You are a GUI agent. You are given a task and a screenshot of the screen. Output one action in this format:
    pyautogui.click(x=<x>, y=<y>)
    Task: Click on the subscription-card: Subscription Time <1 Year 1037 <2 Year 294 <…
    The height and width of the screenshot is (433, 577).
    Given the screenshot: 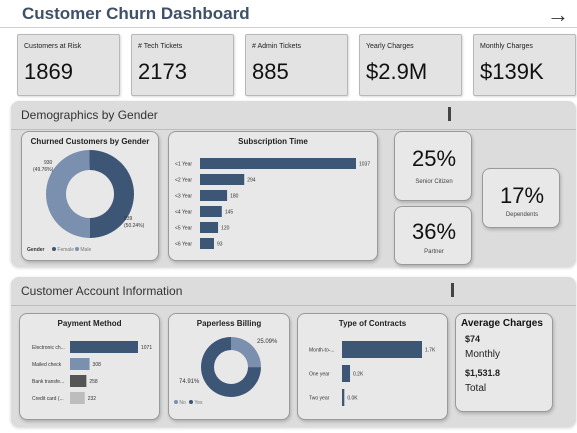 What is the action you would take?
    pyautogui.click(x=273, y=196)
    